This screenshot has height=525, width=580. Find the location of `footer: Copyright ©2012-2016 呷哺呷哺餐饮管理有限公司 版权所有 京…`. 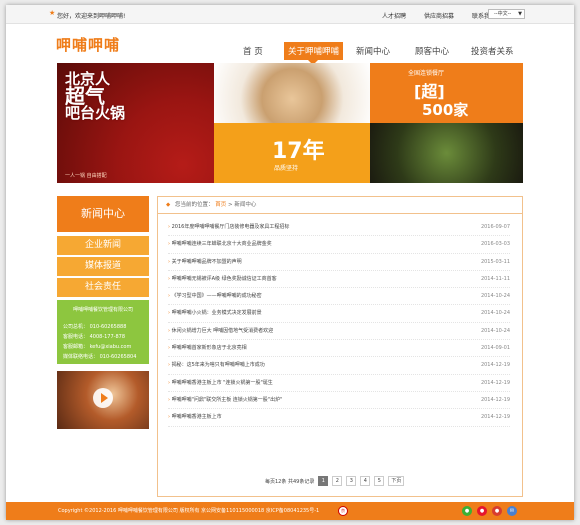

footer: Copyright ©2012-2016 呷哺呷哺餐饮管理有限公司 版权所有 京… is located at coordinates (290, 511).